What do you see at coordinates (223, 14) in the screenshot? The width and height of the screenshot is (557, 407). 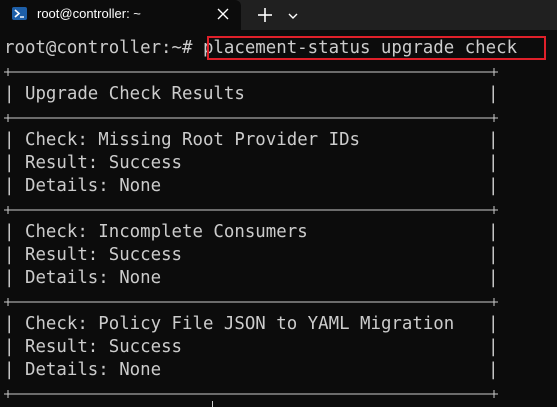 I see `close-icon` at bounding box center [223, 14].